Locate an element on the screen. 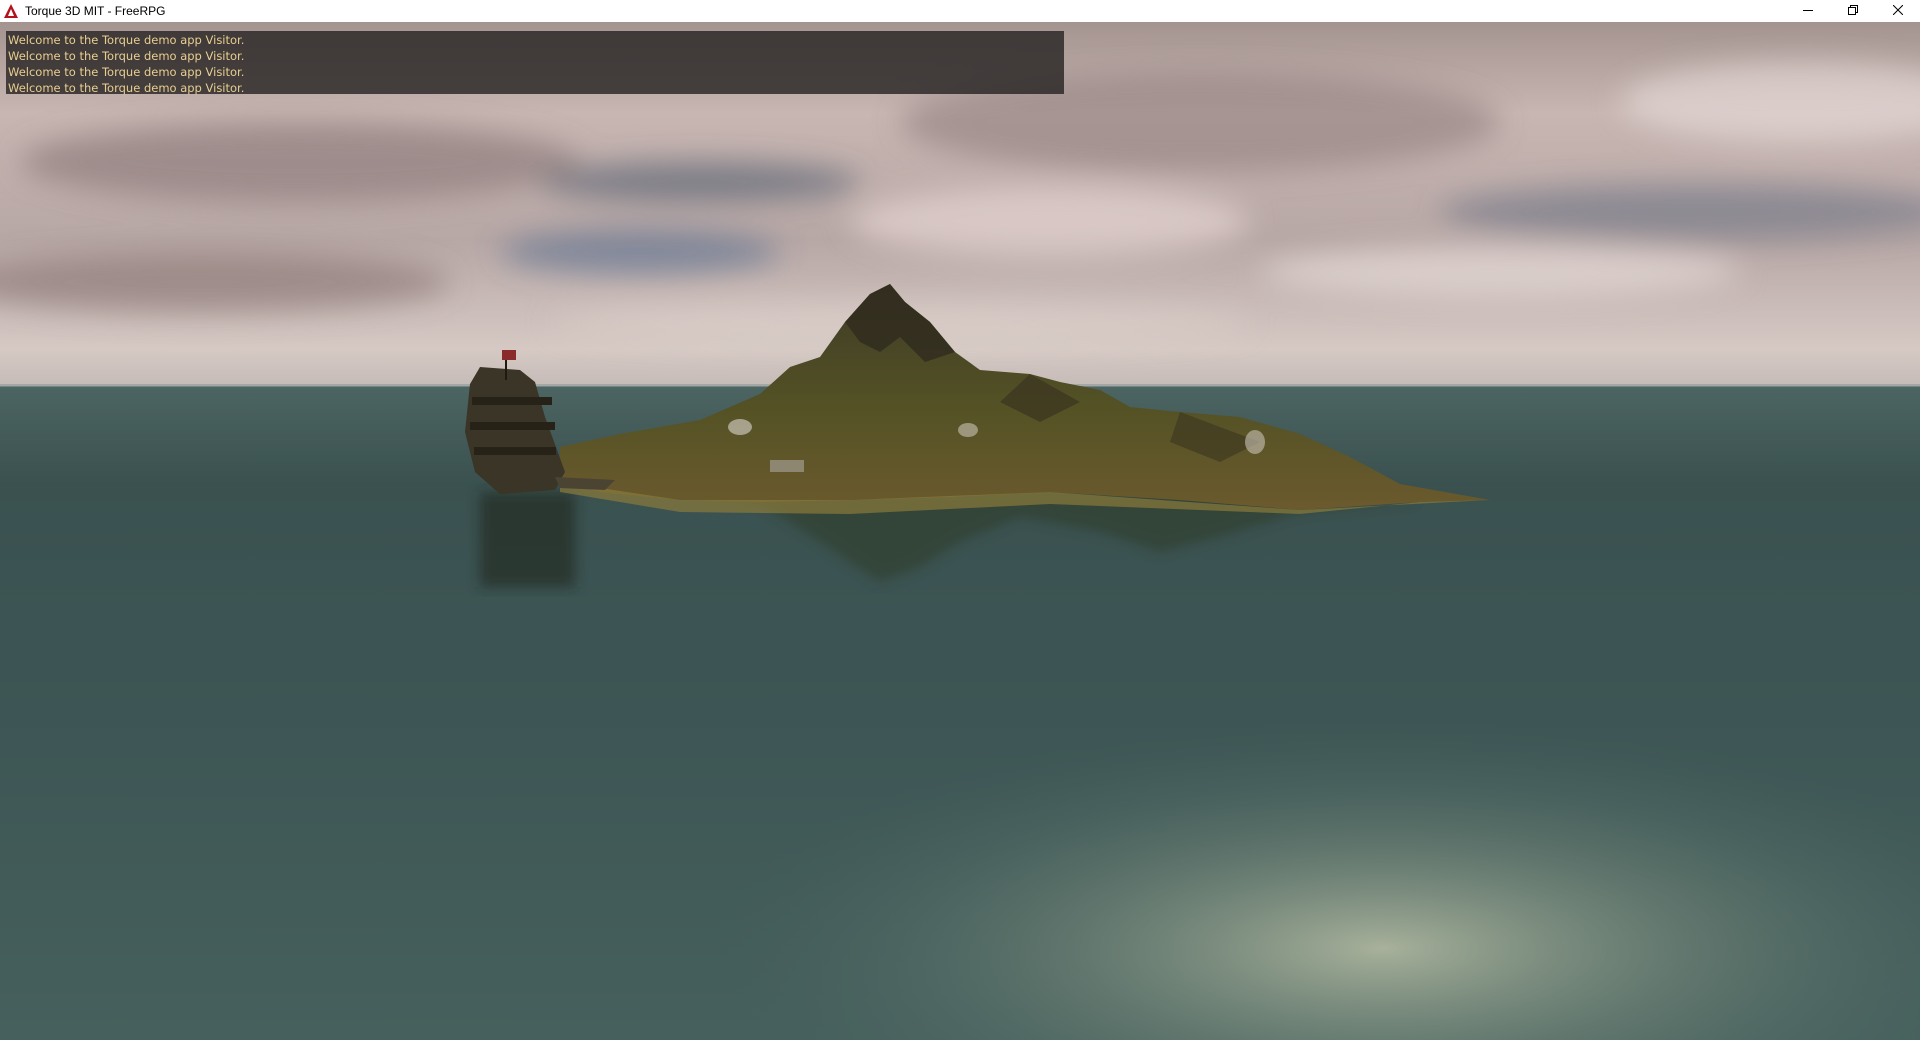 Image resolution: width=1920 pixels, height=1040 pixels. window-title: Torque 3D MIT - FreeRPG is located at coordinates (95, 11).